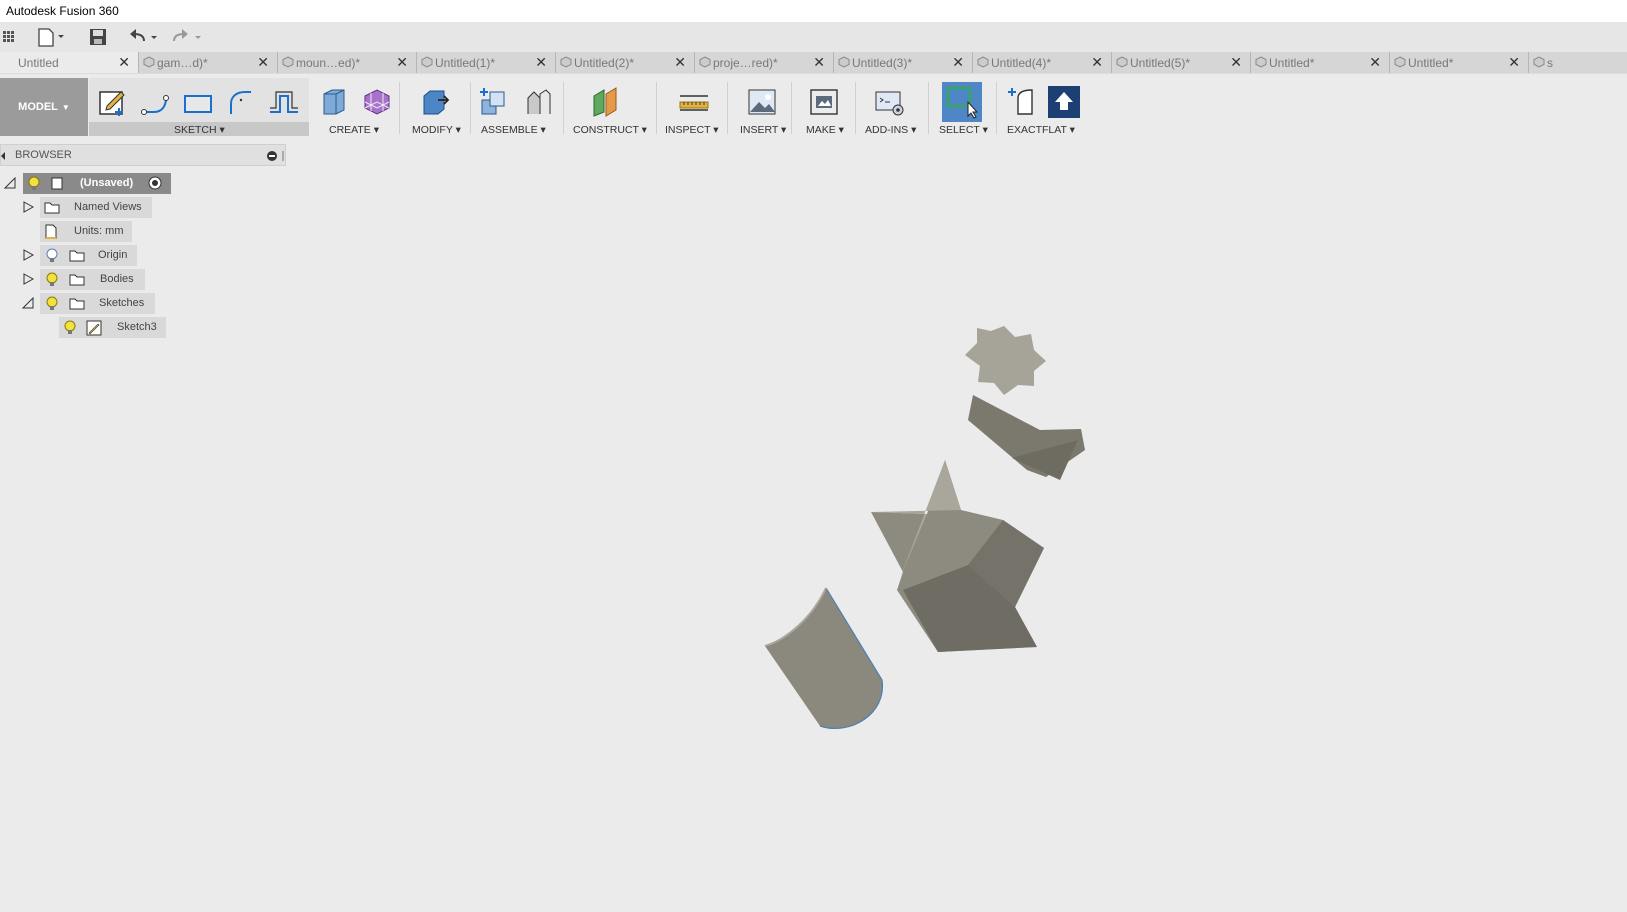 The image size is (1627, 912). Describe the element at coordinates (241, 102) in the screenshot. I see `arc-tool-icon` at that location.